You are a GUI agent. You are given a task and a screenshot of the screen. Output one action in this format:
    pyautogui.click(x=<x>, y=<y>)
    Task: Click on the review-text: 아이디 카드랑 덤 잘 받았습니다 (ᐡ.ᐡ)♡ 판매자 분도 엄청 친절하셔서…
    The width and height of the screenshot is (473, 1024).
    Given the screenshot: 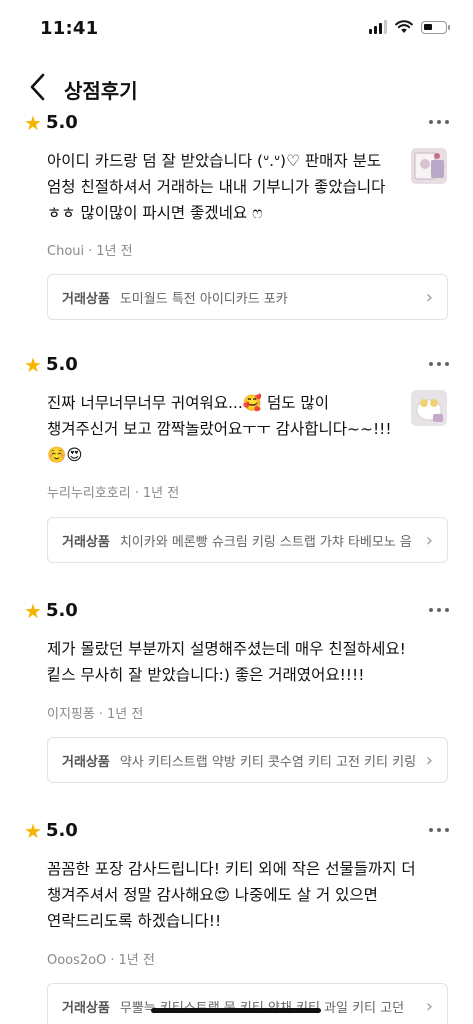 What is the action you would take?
    pyautogui.click(x=216, y=187)
    